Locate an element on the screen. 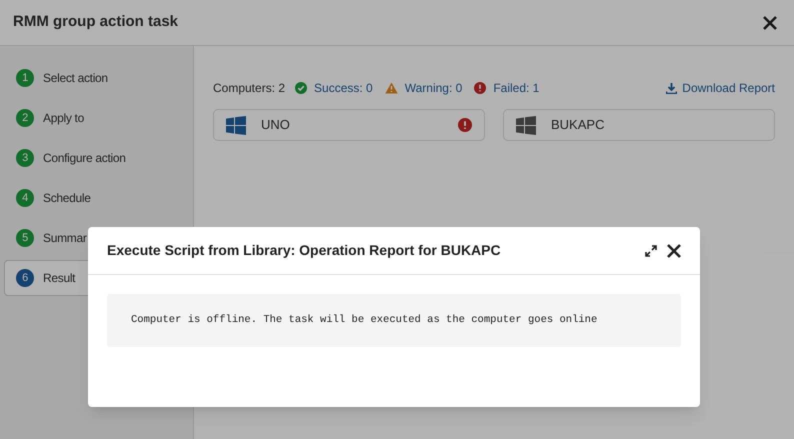  computer-name: UNO is located at coordinates (275, 125).